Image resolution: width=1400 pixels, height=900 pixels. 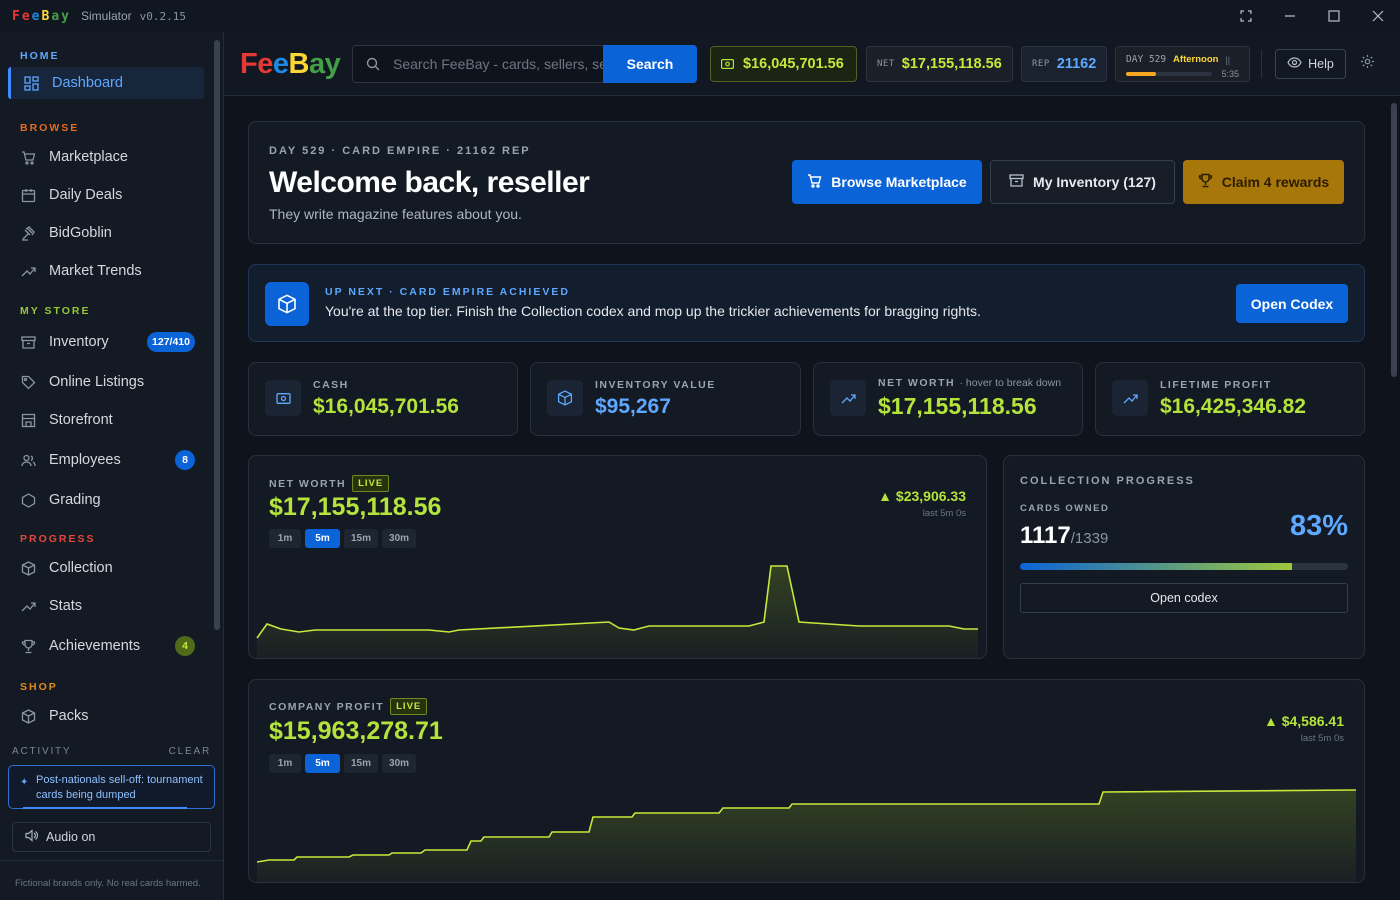 I want to click on sidebar-item-online-listings: Online Listings, so click(x=107, y=382).